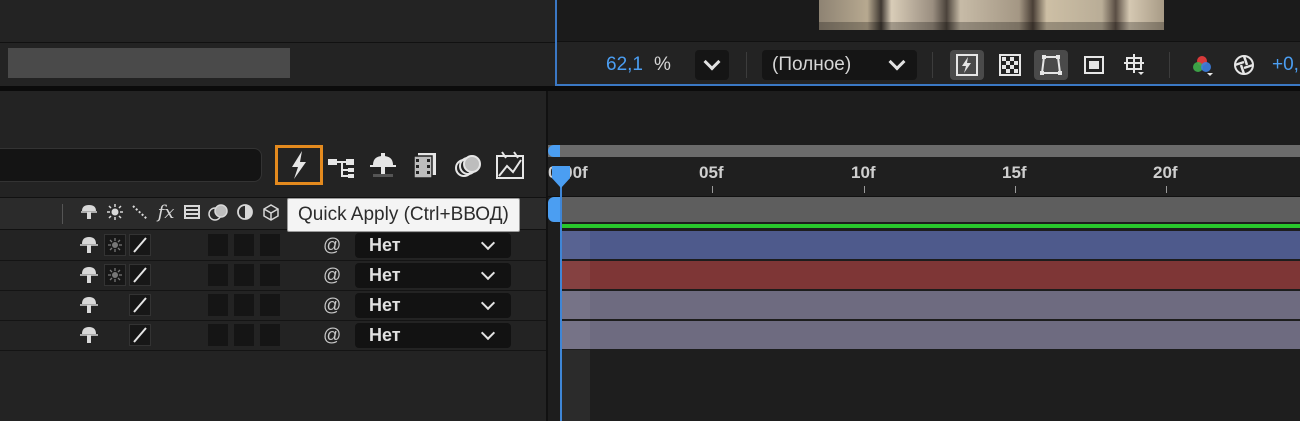 This screenshot has width=1300, height=421. What do you see at coordinates (864, 189) in the screenshot?
I see `ruler-tick` at bounding box center [864, 189].